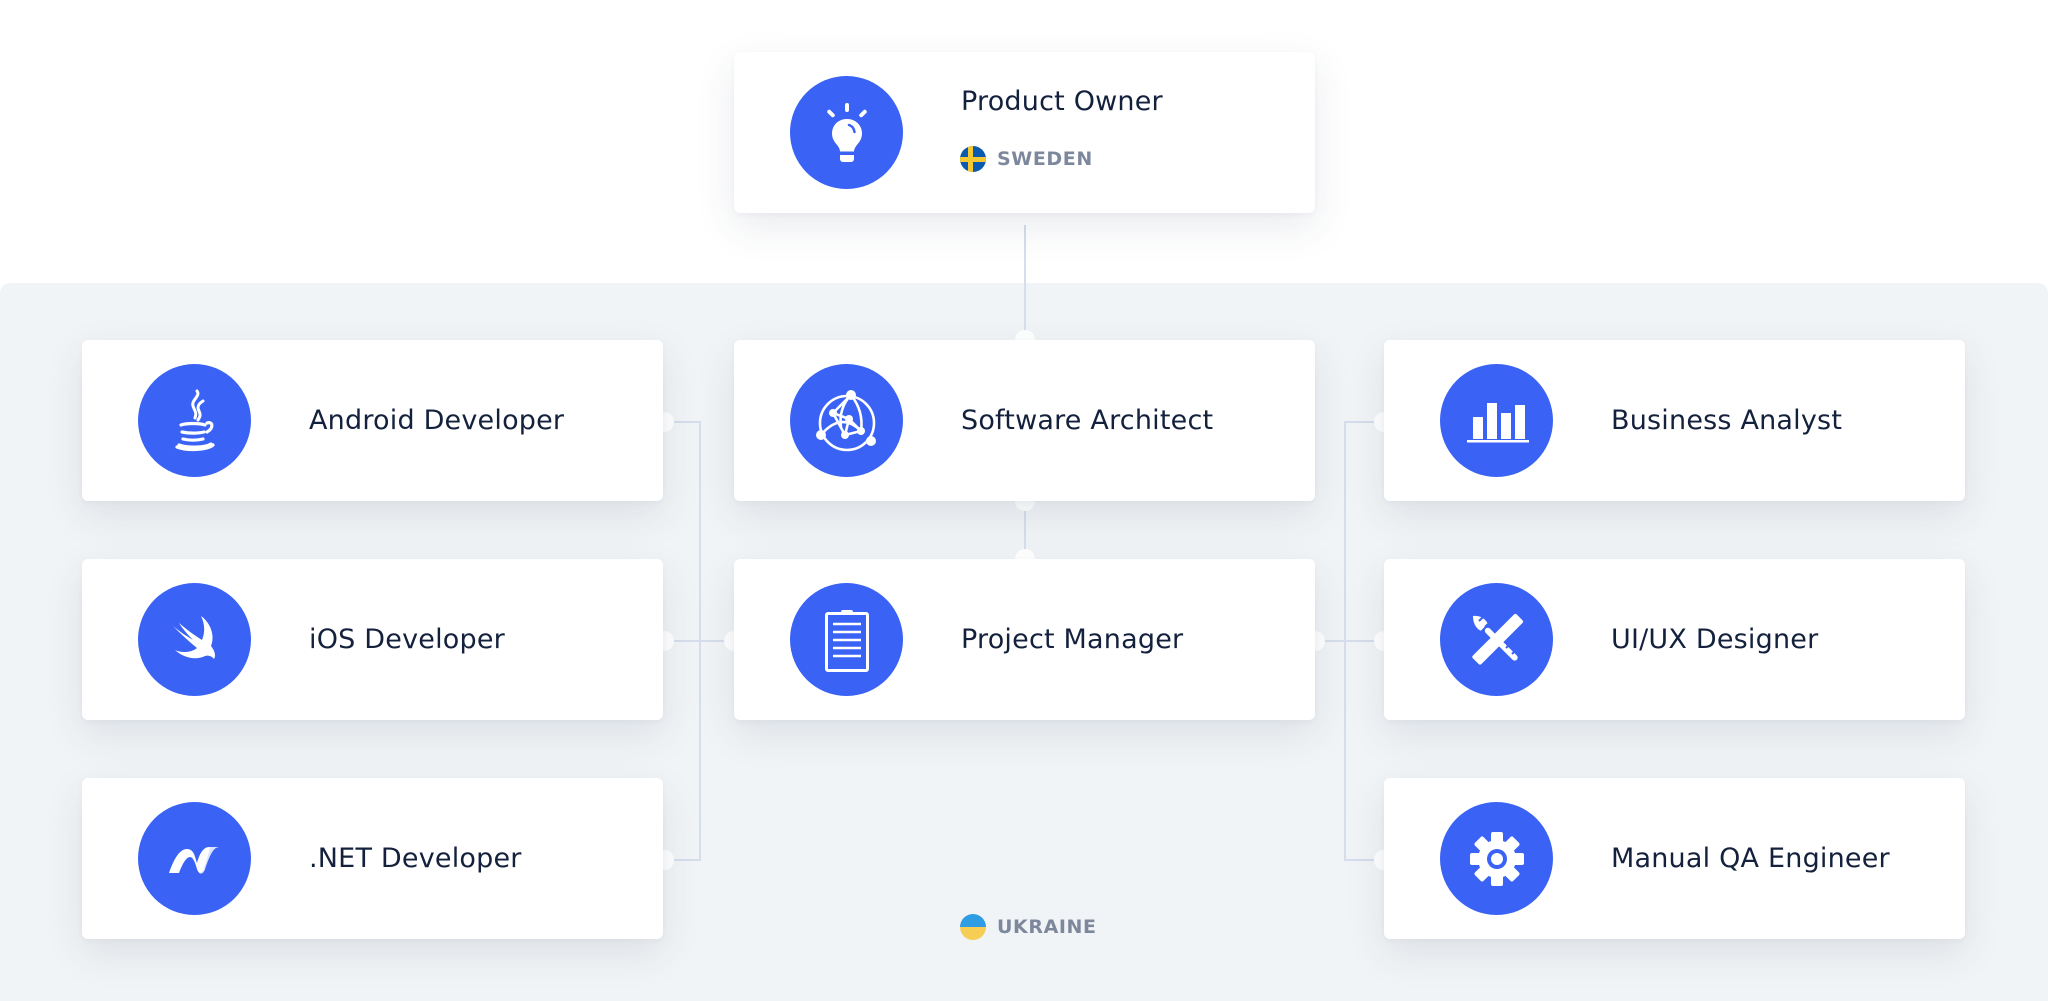 The height and width of the screenshot is (1001, 2048). What do you see at coordinates (1715, 639) in the screenshot?
I see `role-title: UI/UX Designer` at bounding box center [1715, 639].